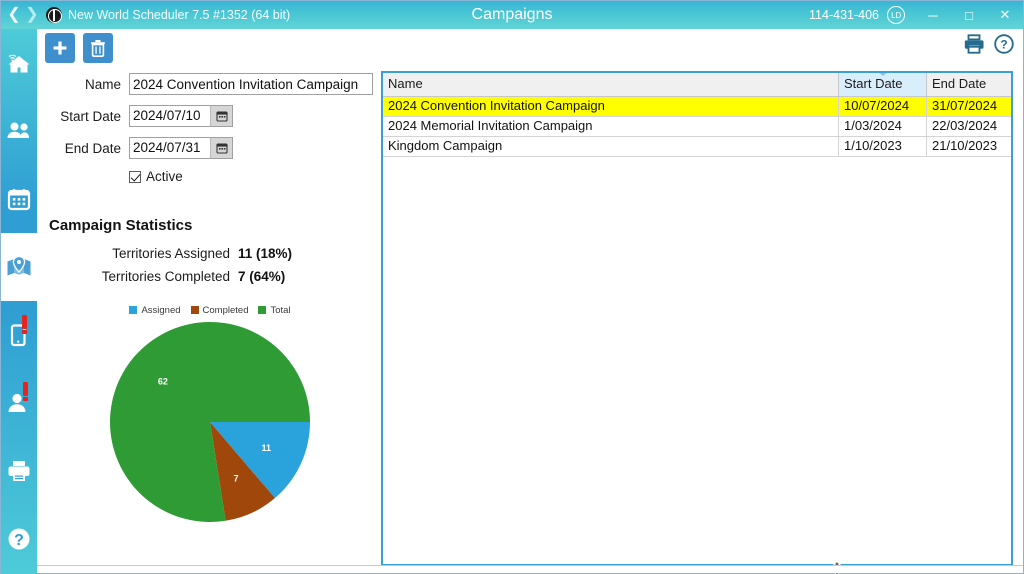 The width and height of the screenshot is (1024, 574). Describe the element at coordinates (194, 310) in the screenshot. I see `legend-swatch-completed` at that location.